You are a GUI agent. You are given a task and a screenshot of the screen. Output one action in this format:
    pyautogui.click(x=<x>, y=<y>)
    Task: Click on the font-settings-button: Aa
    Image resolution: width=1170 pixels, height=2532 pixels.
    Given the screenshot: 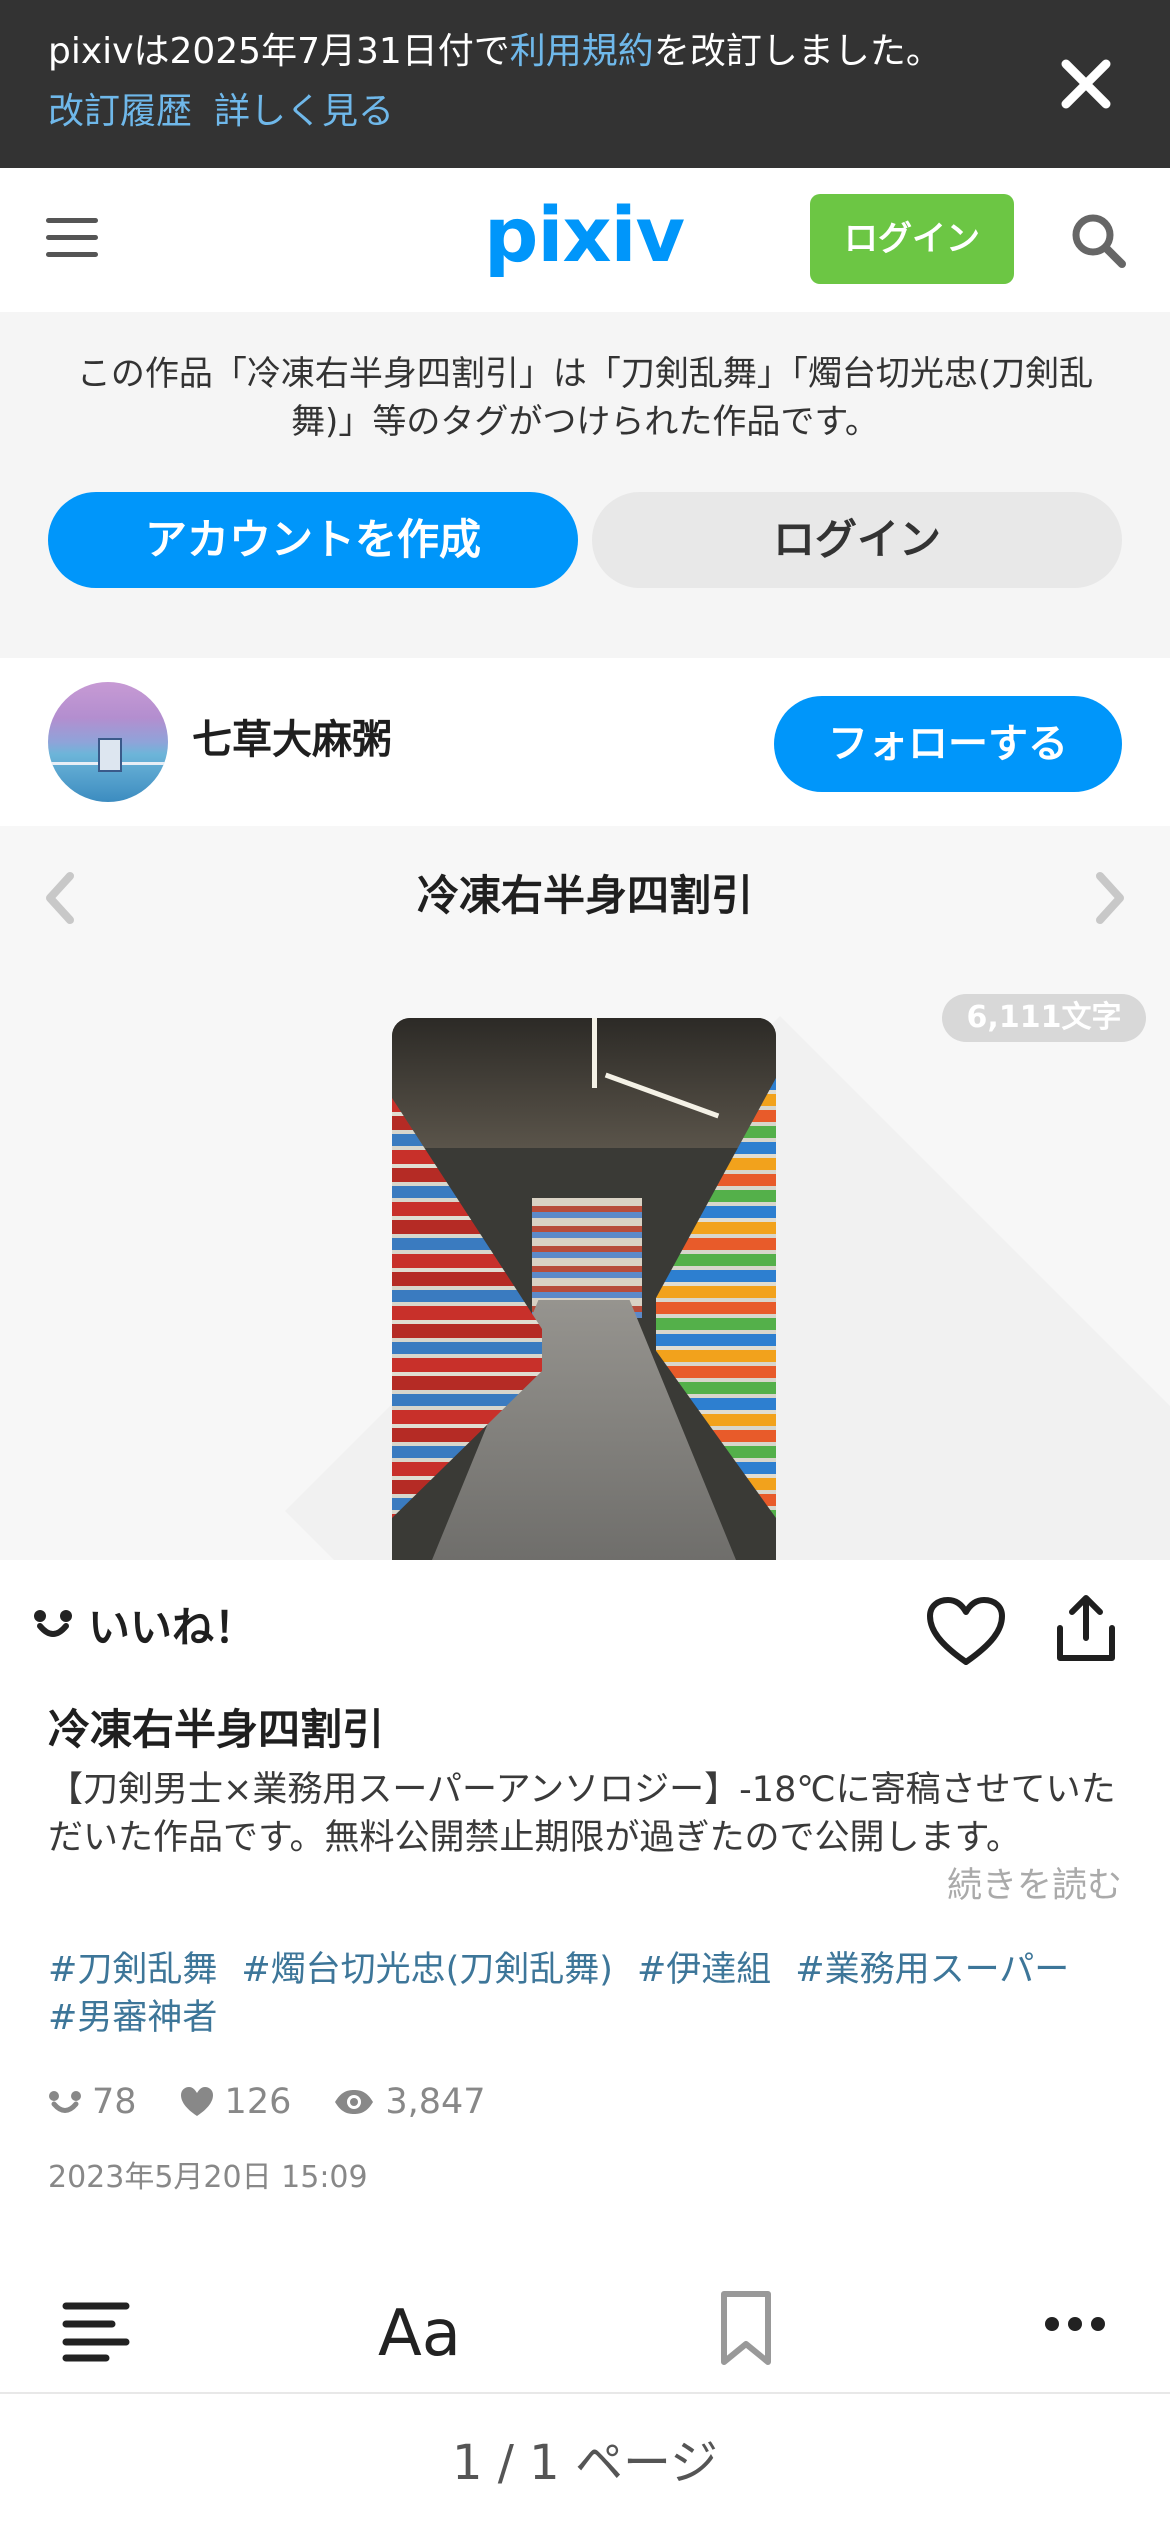 What is the action you would take?
    pyautogui.click(x=419, y=2334)
    